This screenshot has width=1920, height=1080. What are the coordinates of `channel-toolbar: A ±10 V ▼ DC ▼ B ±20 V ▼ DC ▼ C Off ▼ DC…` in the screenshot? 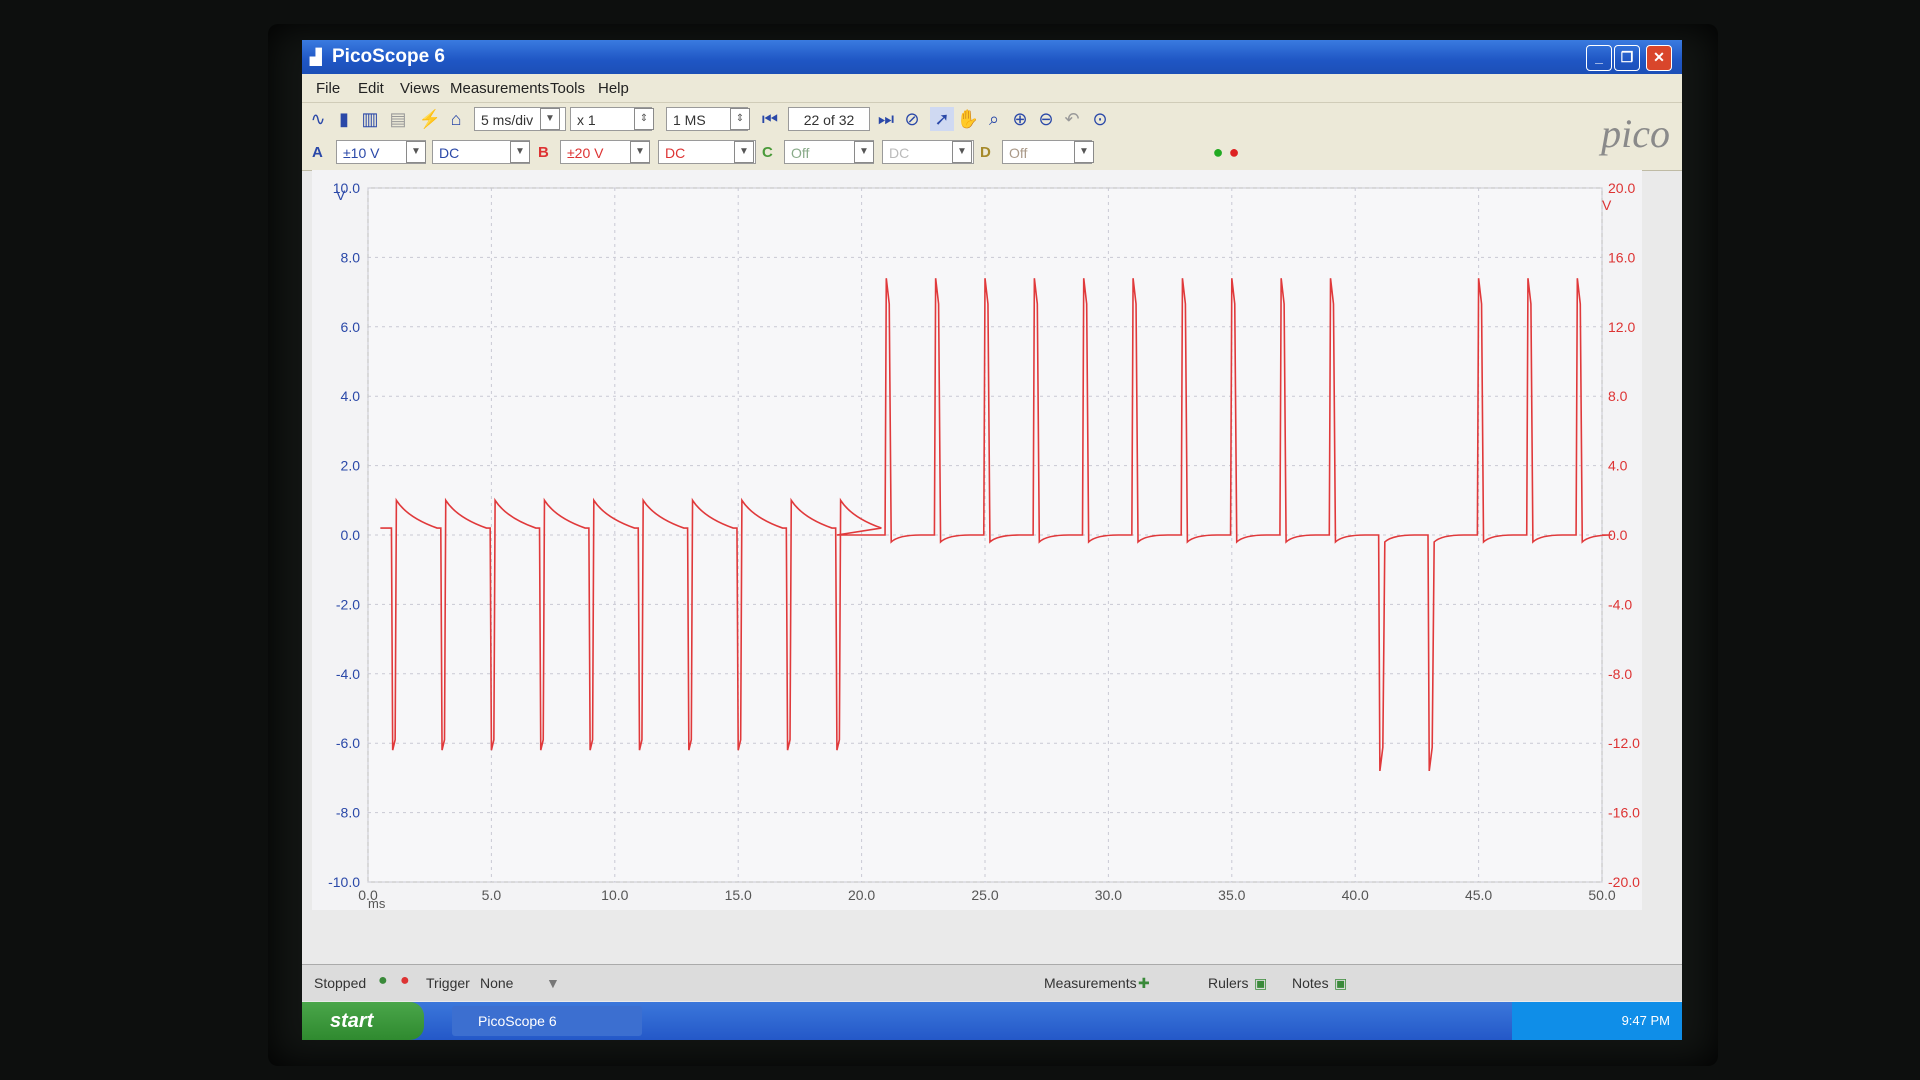 It's located at (992, 153).